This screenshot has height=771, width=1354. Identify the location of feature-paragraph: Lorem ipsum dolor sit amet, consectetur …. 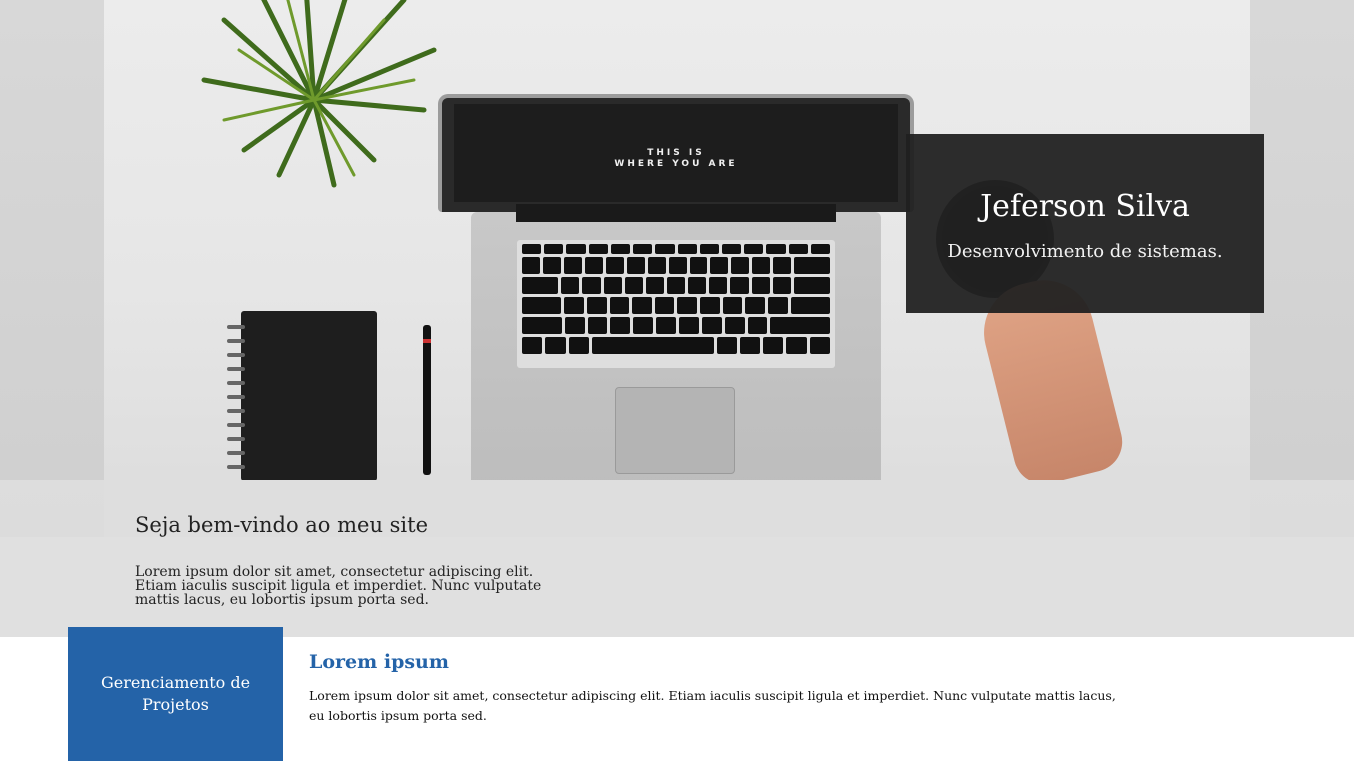
(712, 705).